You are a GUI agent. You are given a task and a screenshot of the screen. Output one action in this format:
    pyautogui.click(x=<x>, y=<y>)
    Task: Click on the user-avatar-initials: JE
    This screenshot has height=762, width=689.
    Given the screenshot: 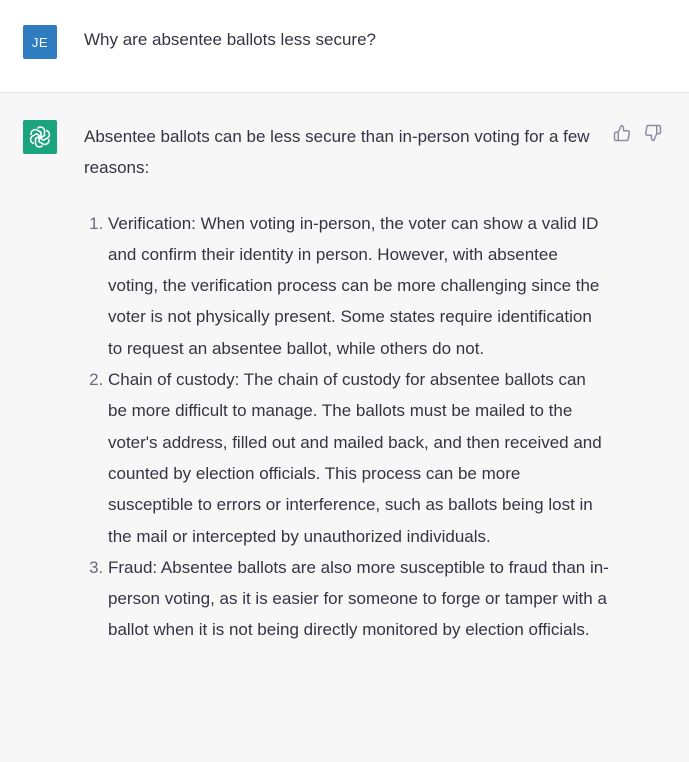 What is the action you would take?
    pyautogui.click(x=40, y=42)
    